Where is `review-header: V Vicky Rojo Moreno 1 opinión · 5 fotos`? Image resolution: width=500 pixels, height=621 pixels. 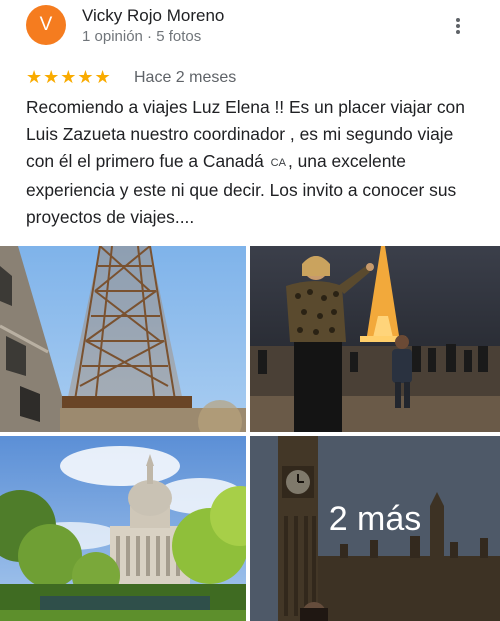
review-header: V Vicky Rojo Moreno 1 opinión · 5 fotos is located at coordinates (250, 30).